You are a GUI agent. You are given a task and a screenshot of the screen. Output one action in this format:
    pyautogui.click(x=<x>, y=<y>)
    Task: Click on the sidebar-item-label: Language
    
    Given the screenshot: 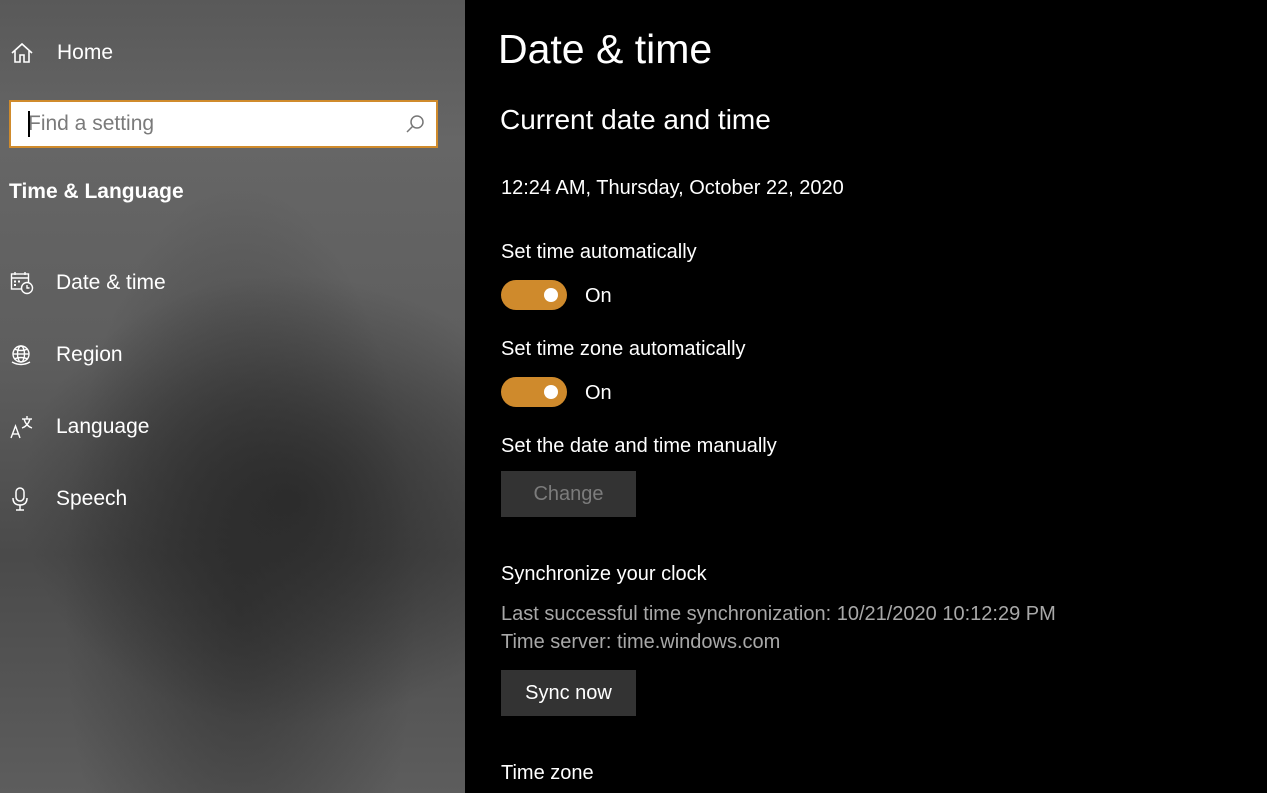 What is the action you would take?
    pyautogui.click(x=103, y=426)
    